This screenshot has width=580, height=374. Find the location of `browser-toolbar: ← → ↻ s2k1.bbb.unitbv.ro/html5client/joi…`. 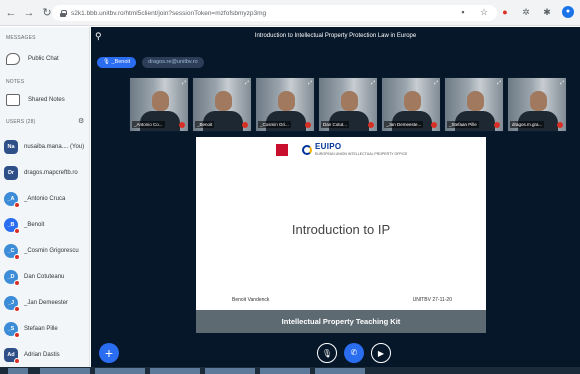

browser-toolbar: ← → ↻ s2k1.bbb.unitbv.ro/html5client/joi… is located at coordinates (290, 13).